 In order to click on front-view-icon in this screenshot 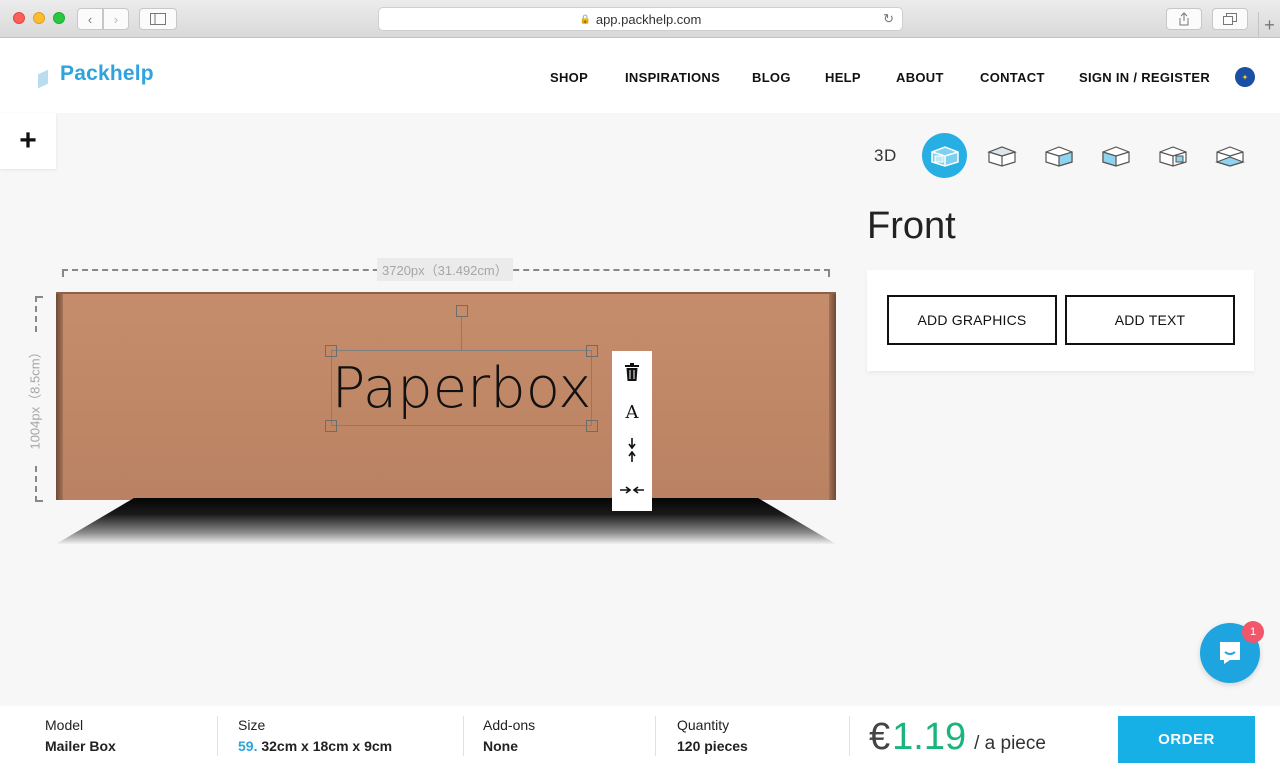, I will do `click(944, 155)`.